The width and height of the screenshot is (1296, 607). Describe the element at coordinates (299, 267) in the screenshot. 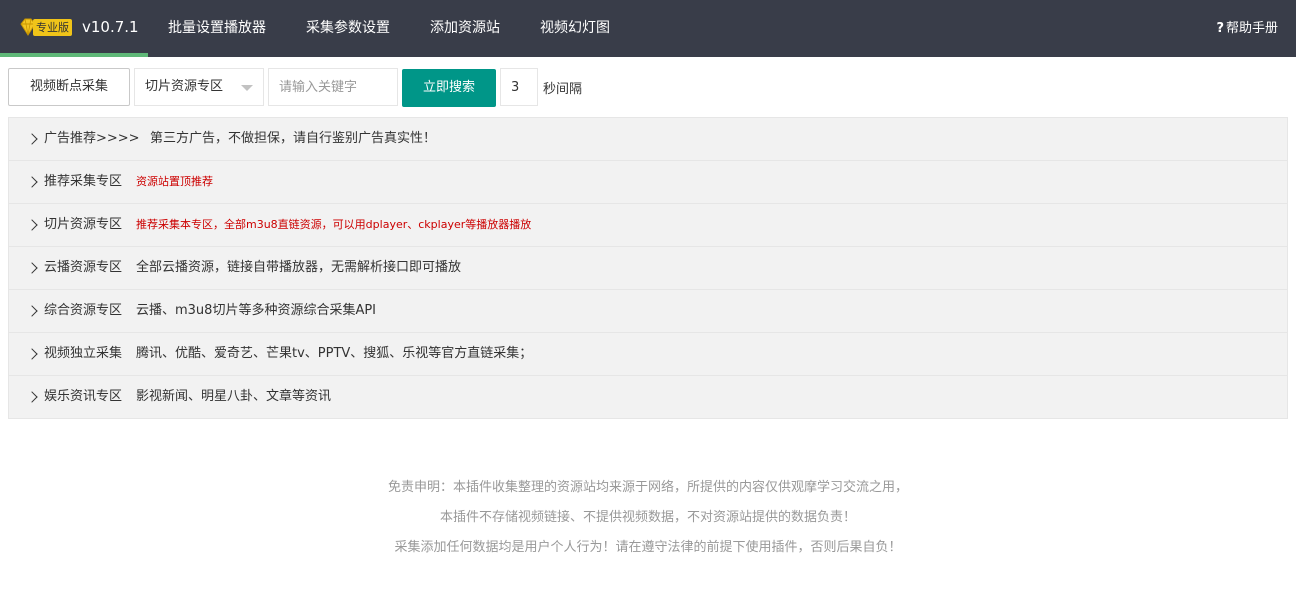

I see `panel-desc: 全部云播资源，链接自带播放器，无需解析接口即可播放` at that location.